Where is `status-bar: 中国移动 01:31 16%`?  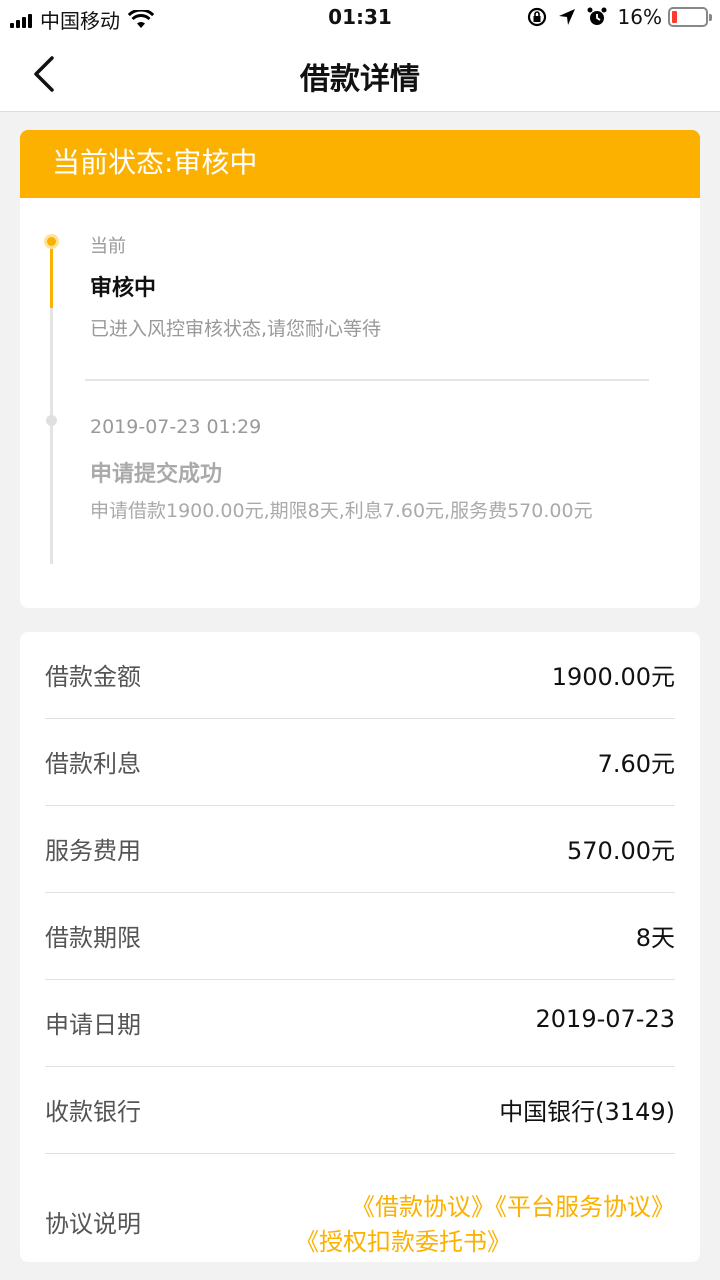
status-bar: 中国移动 01:31 16% is located at coordinates (360, 18).